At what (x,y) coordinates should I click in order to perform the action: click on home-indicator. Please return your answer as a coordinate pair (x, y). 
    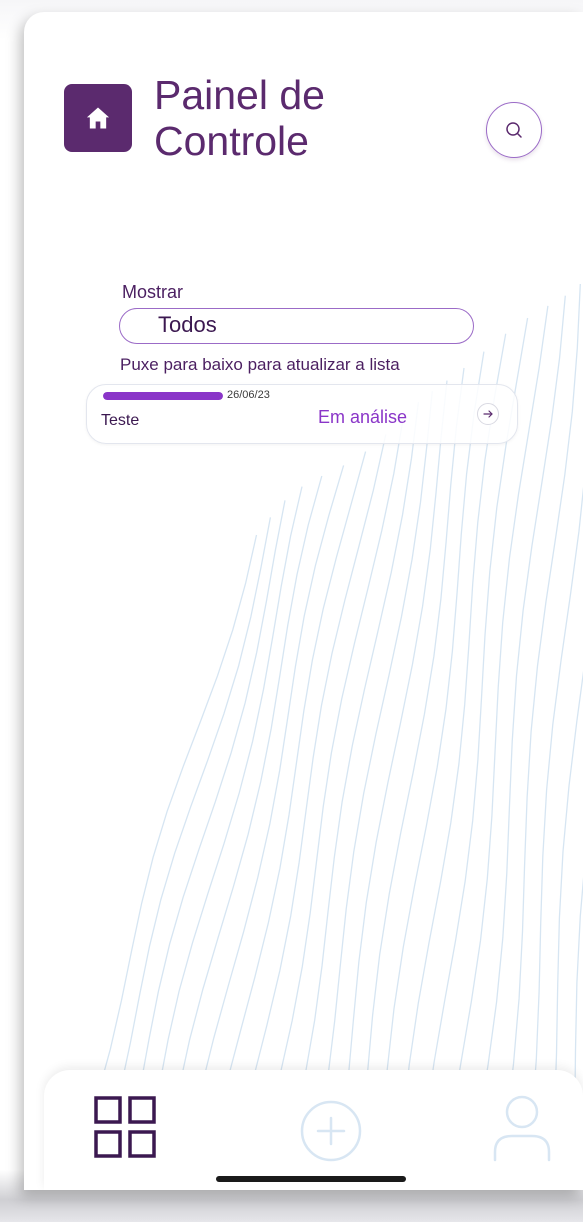
    Looking at the image, I should click on (311, 1179).